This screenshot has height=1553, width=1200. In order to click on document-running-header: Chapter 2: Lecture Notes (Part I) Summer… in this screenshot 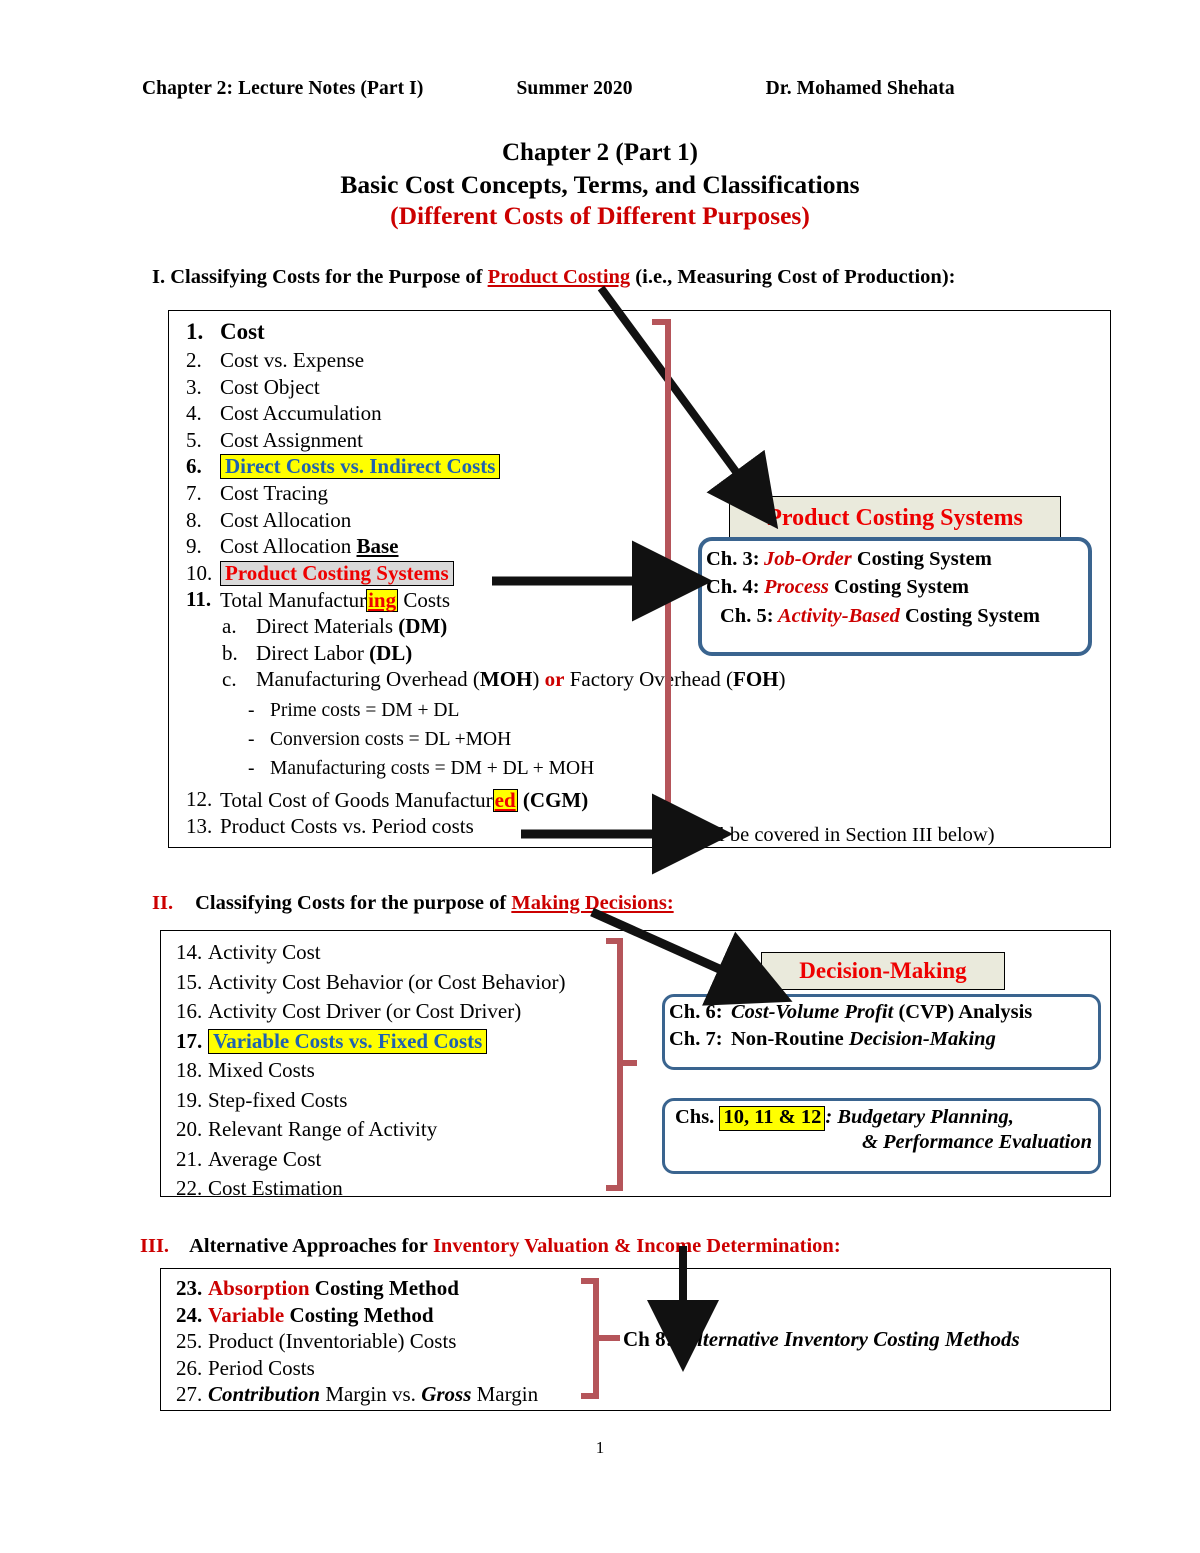, I will do `click(602, 89)`.